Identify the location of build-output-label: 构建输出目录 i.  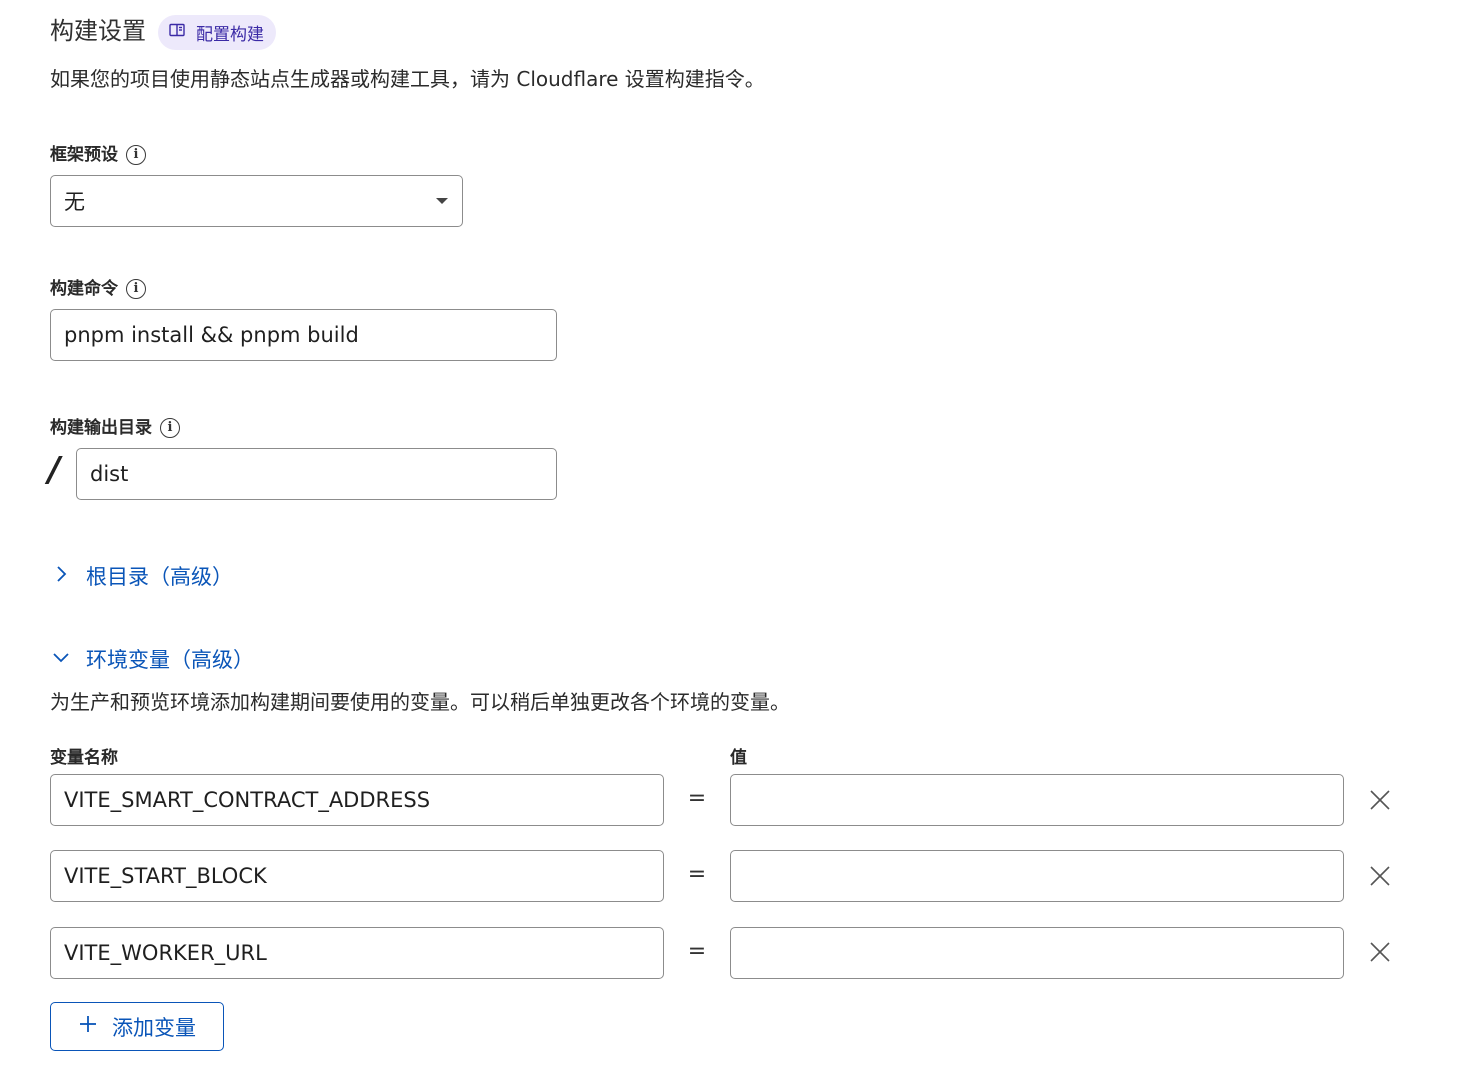
(115, 428).